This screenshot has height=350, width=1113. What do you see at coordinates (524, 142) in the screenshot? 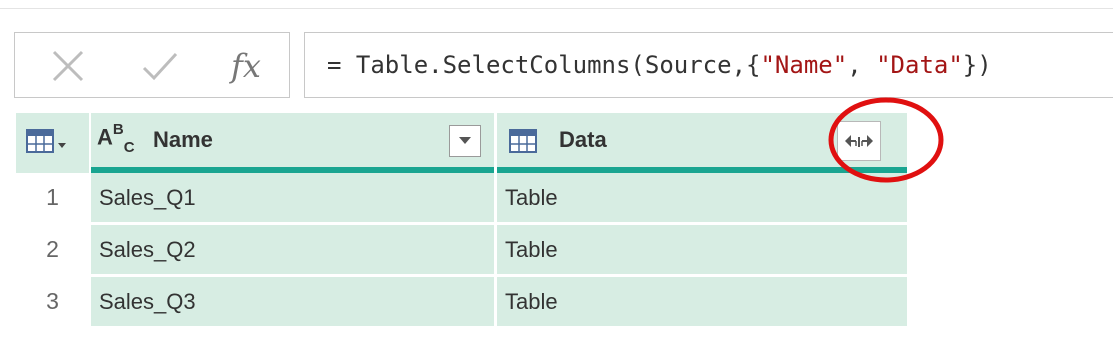
I see `table-type-icon` at bounding box center [524, 142].